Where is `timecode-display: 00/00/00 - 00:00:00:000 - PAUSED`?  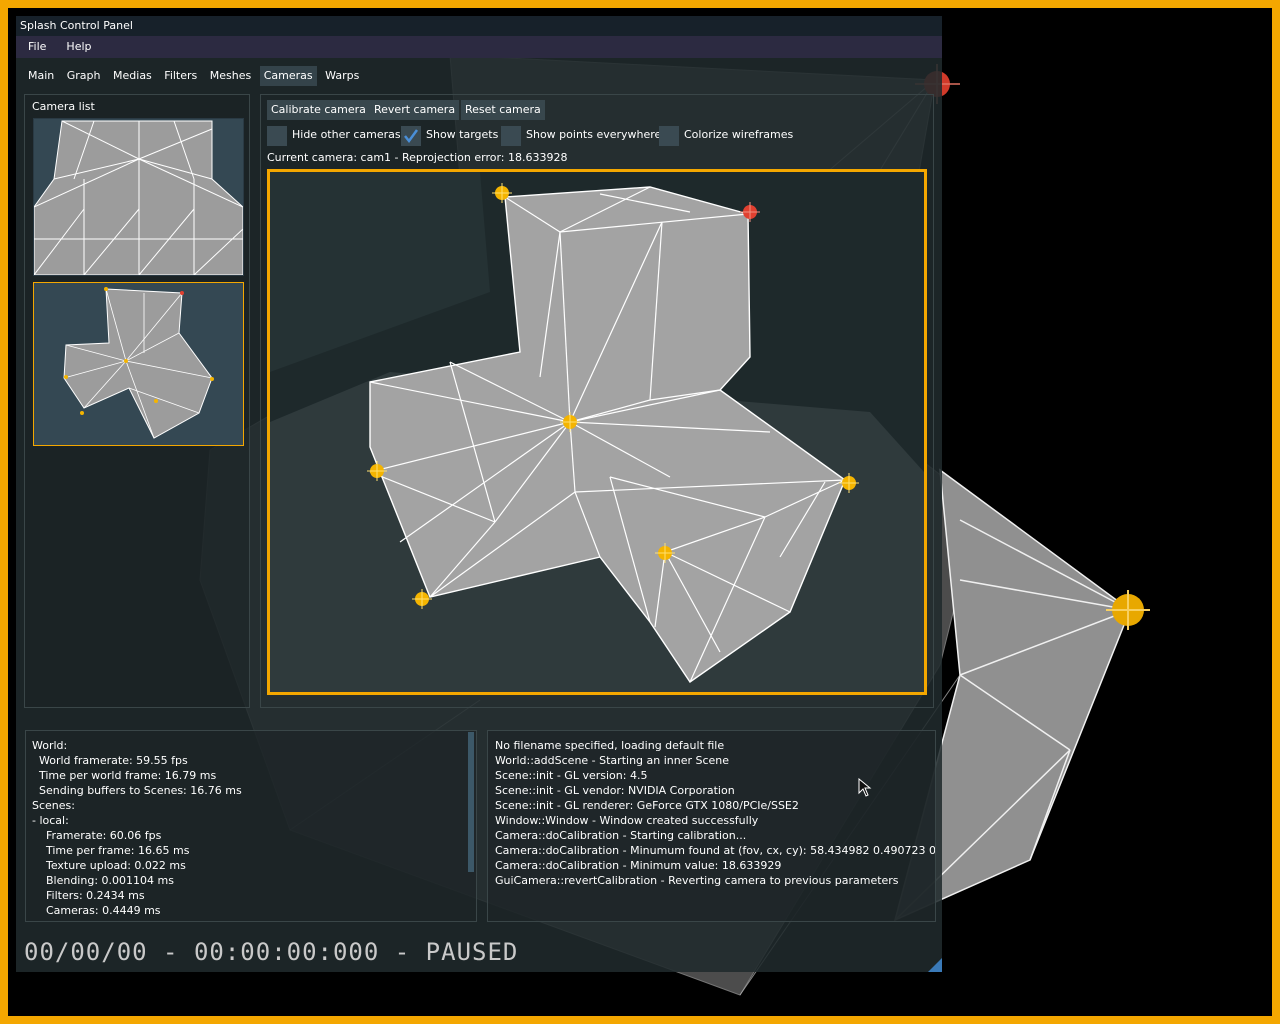 timecode-display: 00/00/00 - 00:00:00:000 - PAUSED is located at coordinates (271, 952).